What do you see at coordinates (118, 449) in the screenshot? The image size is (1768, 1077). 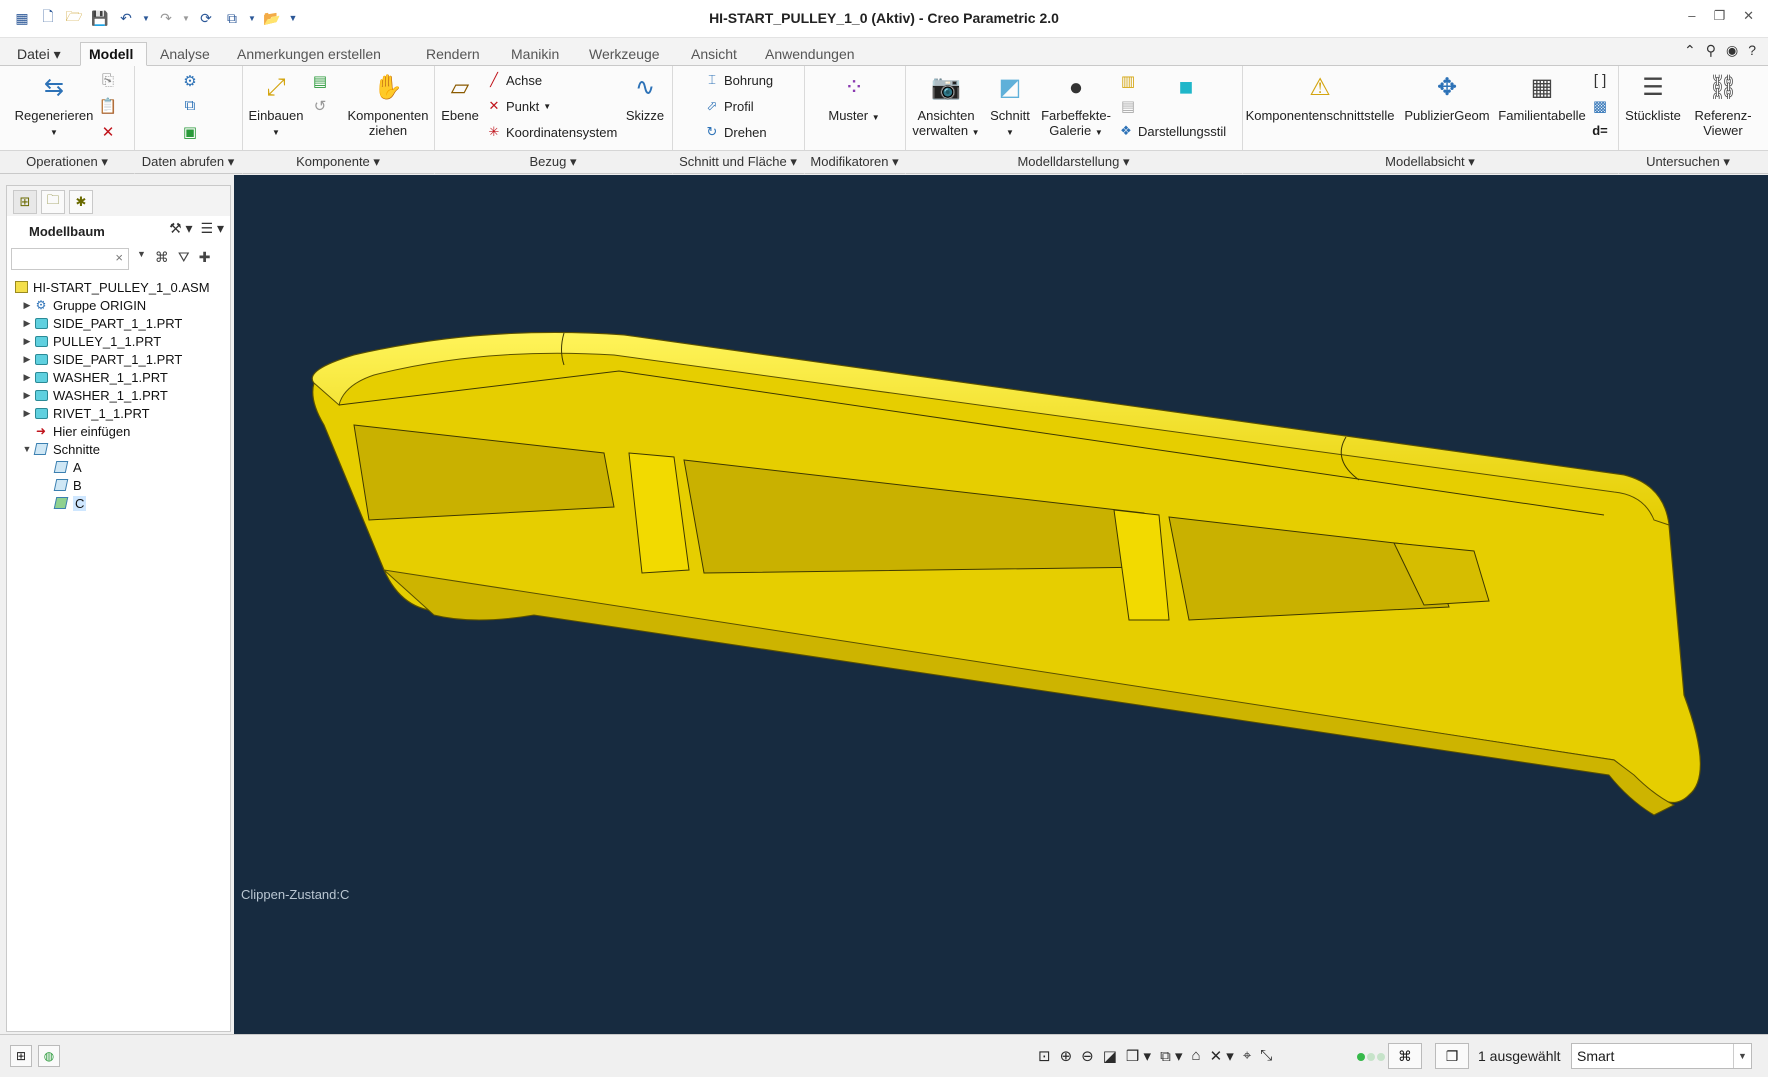 I see `tree-item-sections: ▼ Schnitte` at bounding box center [118, 449].